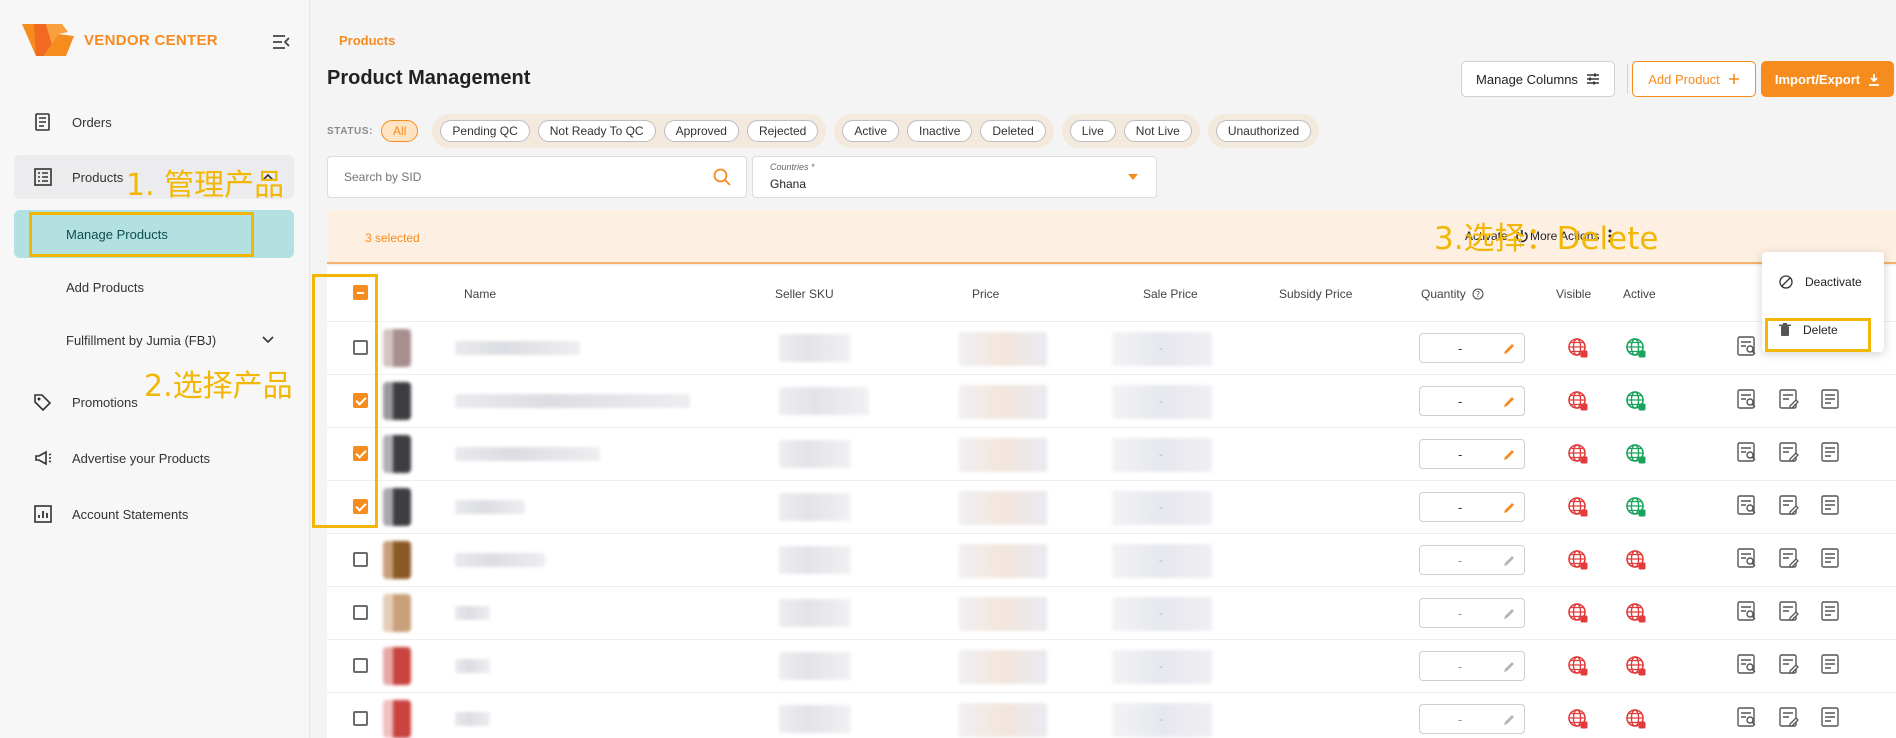  I want to click on status-chip-not-live: Not Live, so click(1157, 131).